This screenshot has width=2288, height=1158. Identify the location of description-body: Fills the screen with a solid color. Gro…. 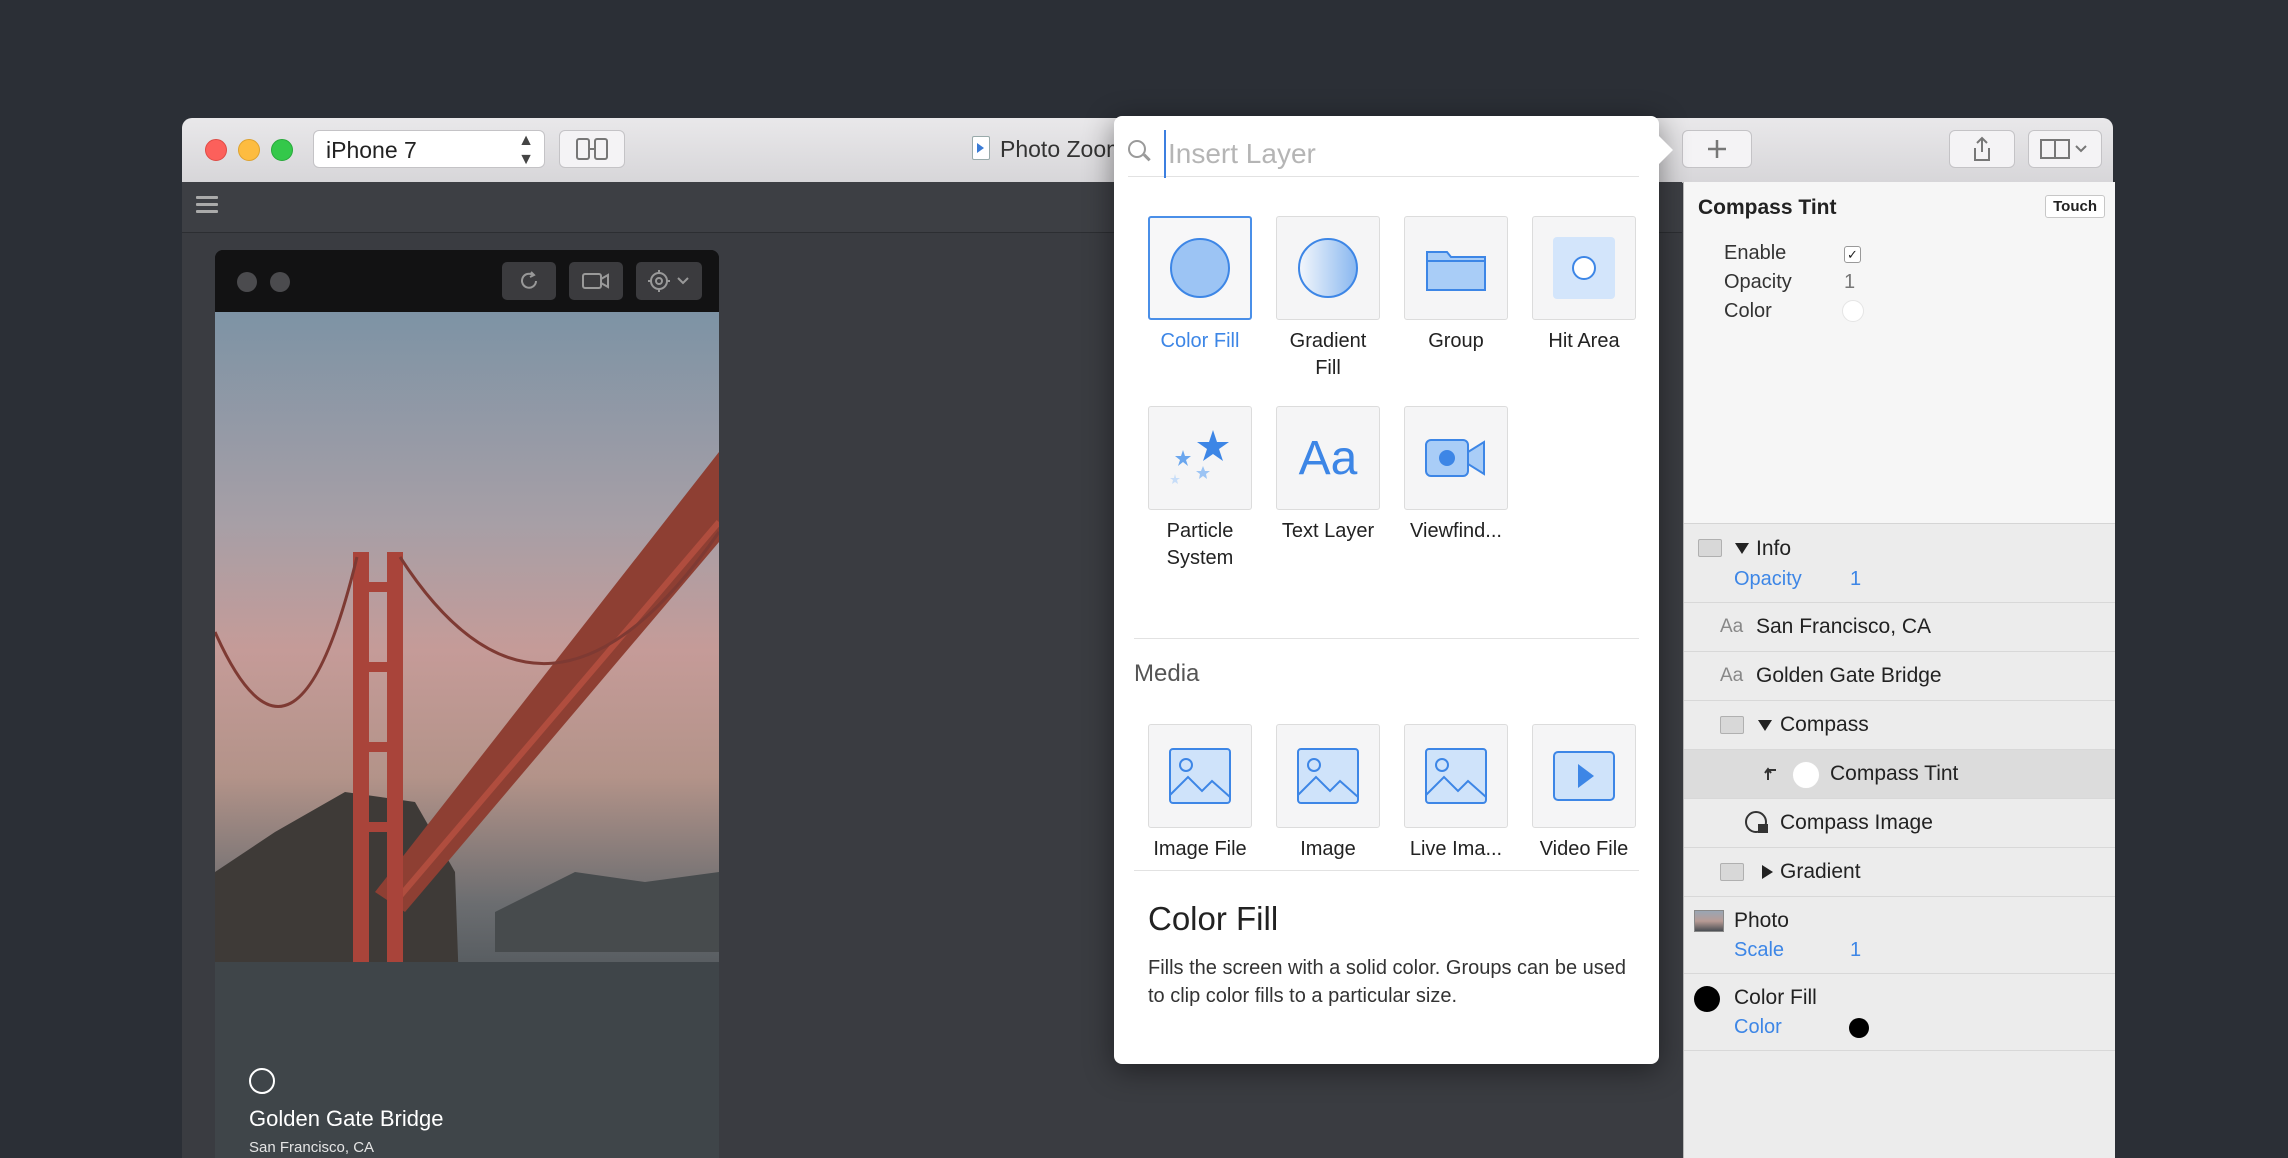
(1387, 982).